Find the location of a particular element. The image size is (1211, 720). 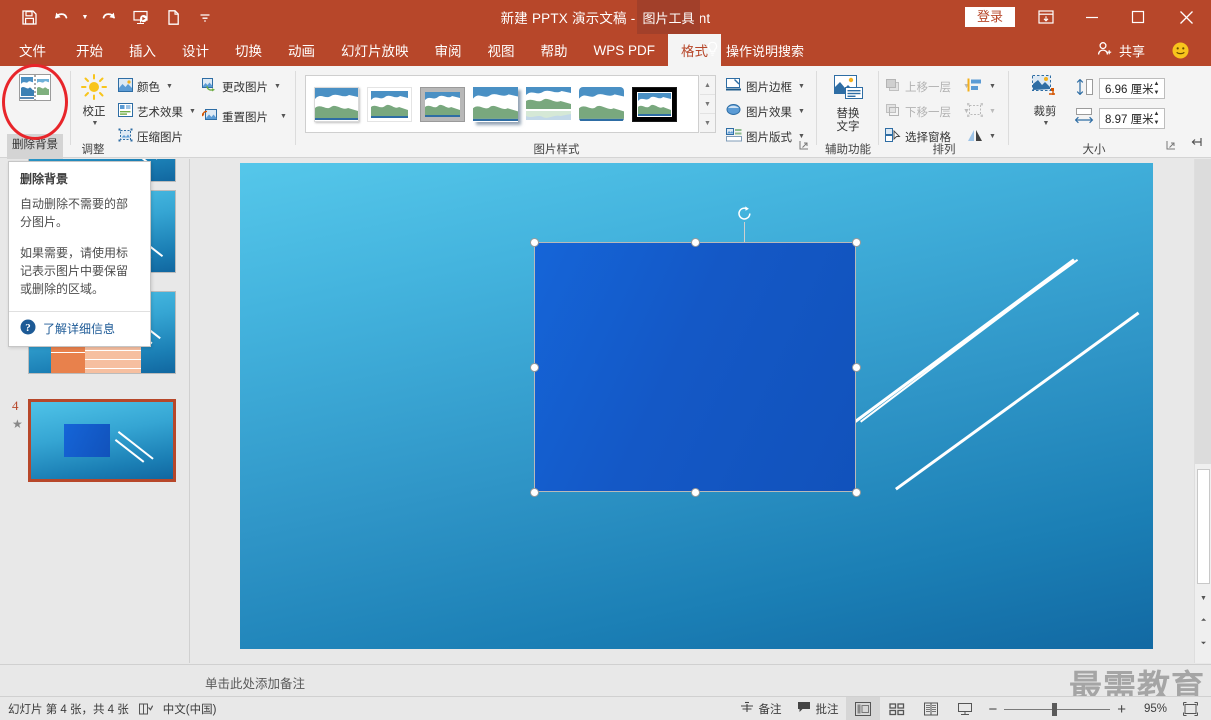

view-slideshow-button is located at coordinates (965, 708).